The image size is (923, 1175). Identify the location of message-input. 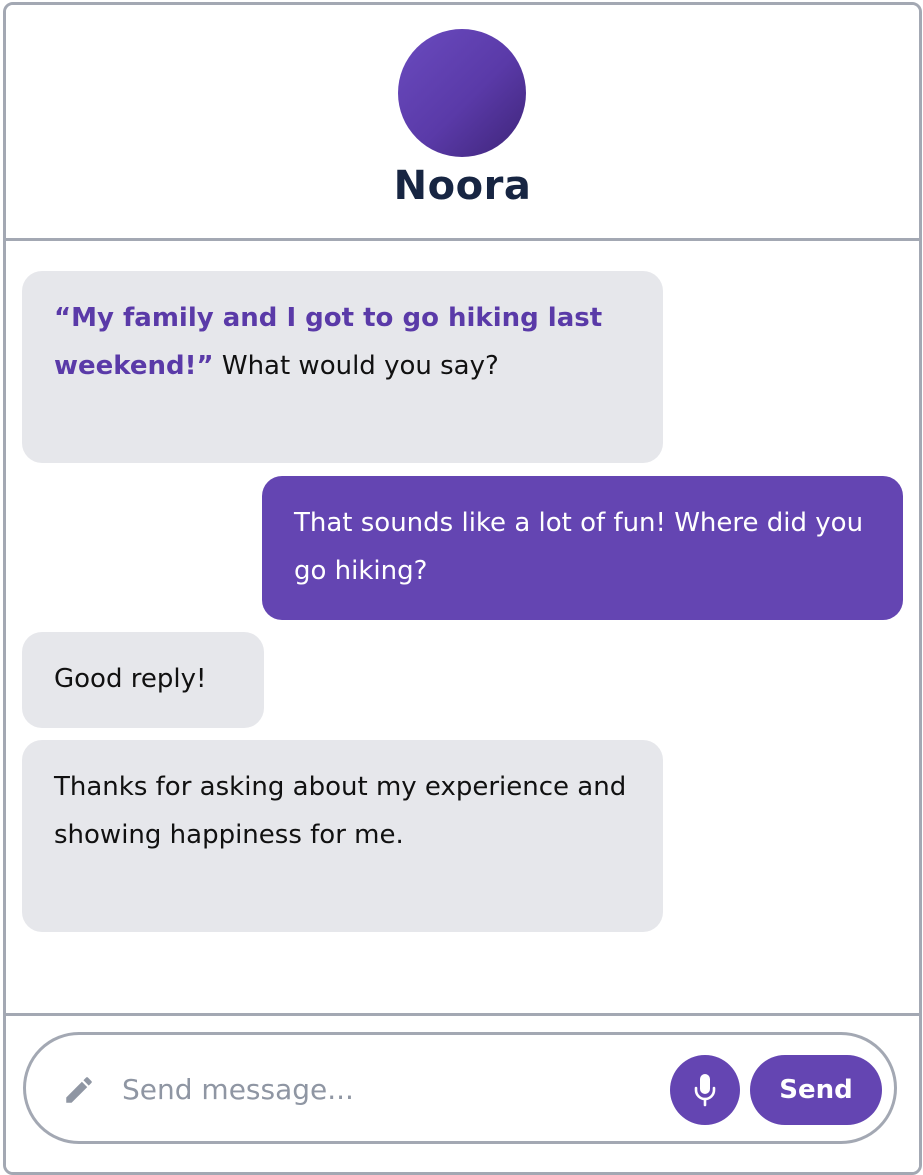
(387, 1089).